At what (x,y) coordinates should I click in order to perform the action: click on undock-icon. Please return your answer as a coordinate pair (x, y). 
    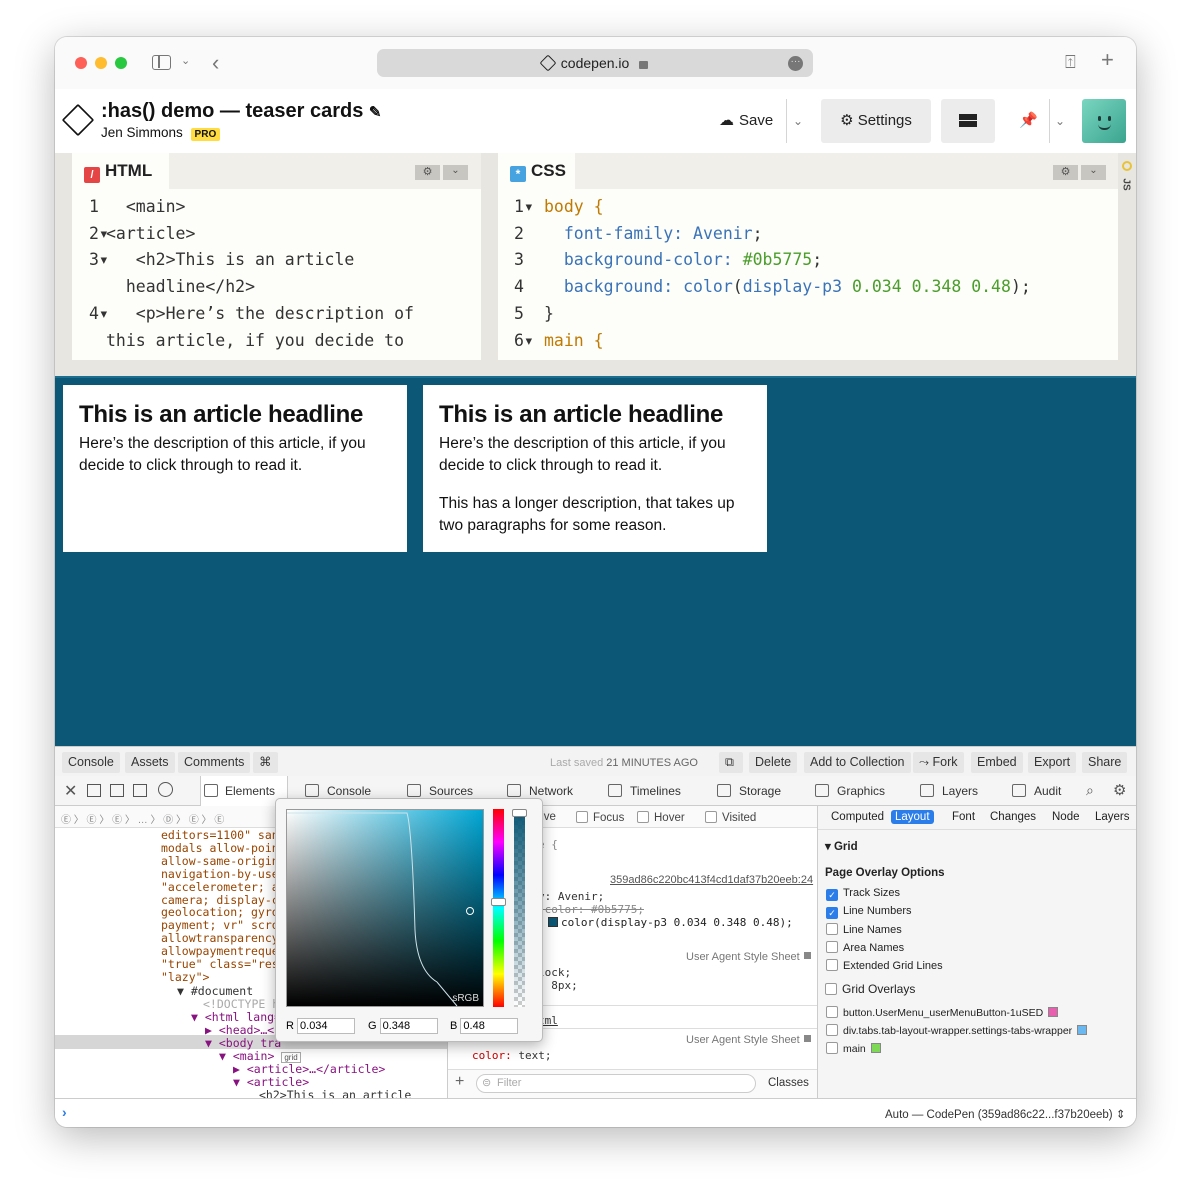
    Looking at the image, I should click on (140, 790).